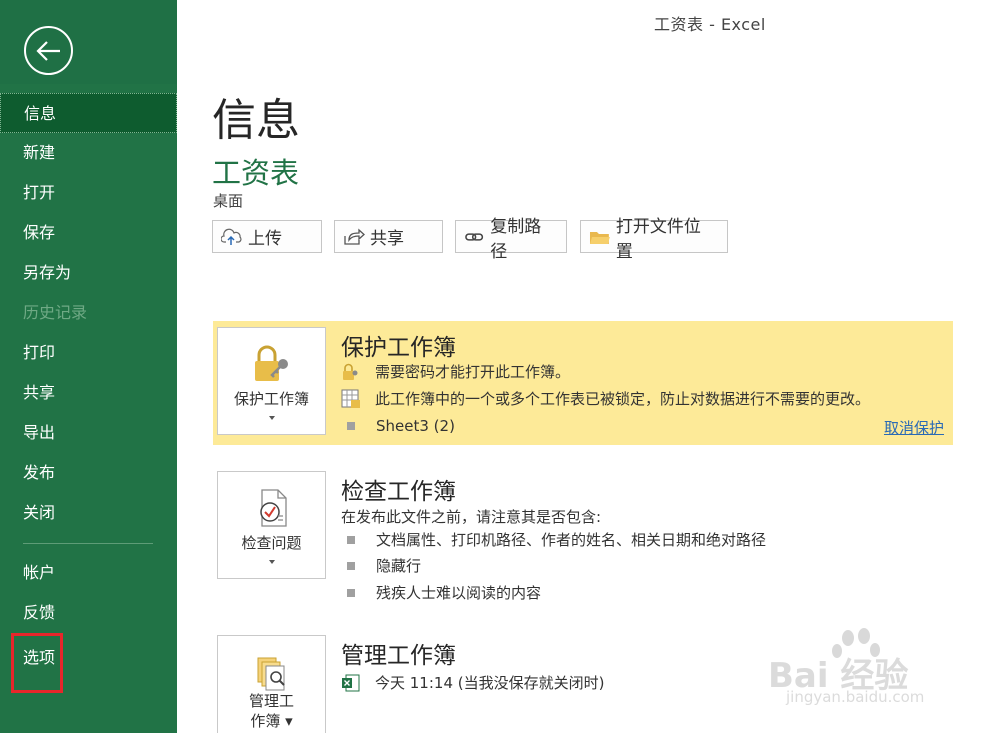 The width and height of the screenshot is (1000, 733). Describe the element at coordinates (88, 513) in the screenshot. I see `nav-item-close: 关闭` at that location.